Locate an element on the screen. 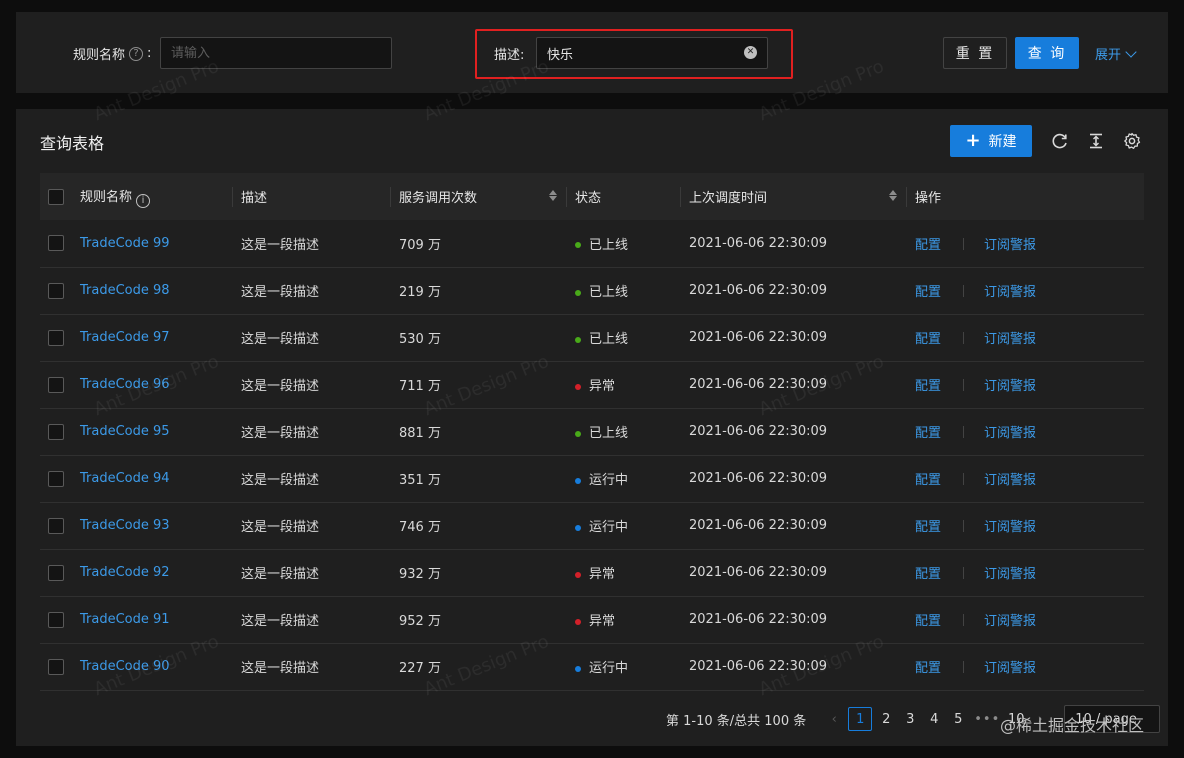 This screenshot has height=758, width=1184. rule-name-link: TradeCode 97 is located at coordinates (125, 337).